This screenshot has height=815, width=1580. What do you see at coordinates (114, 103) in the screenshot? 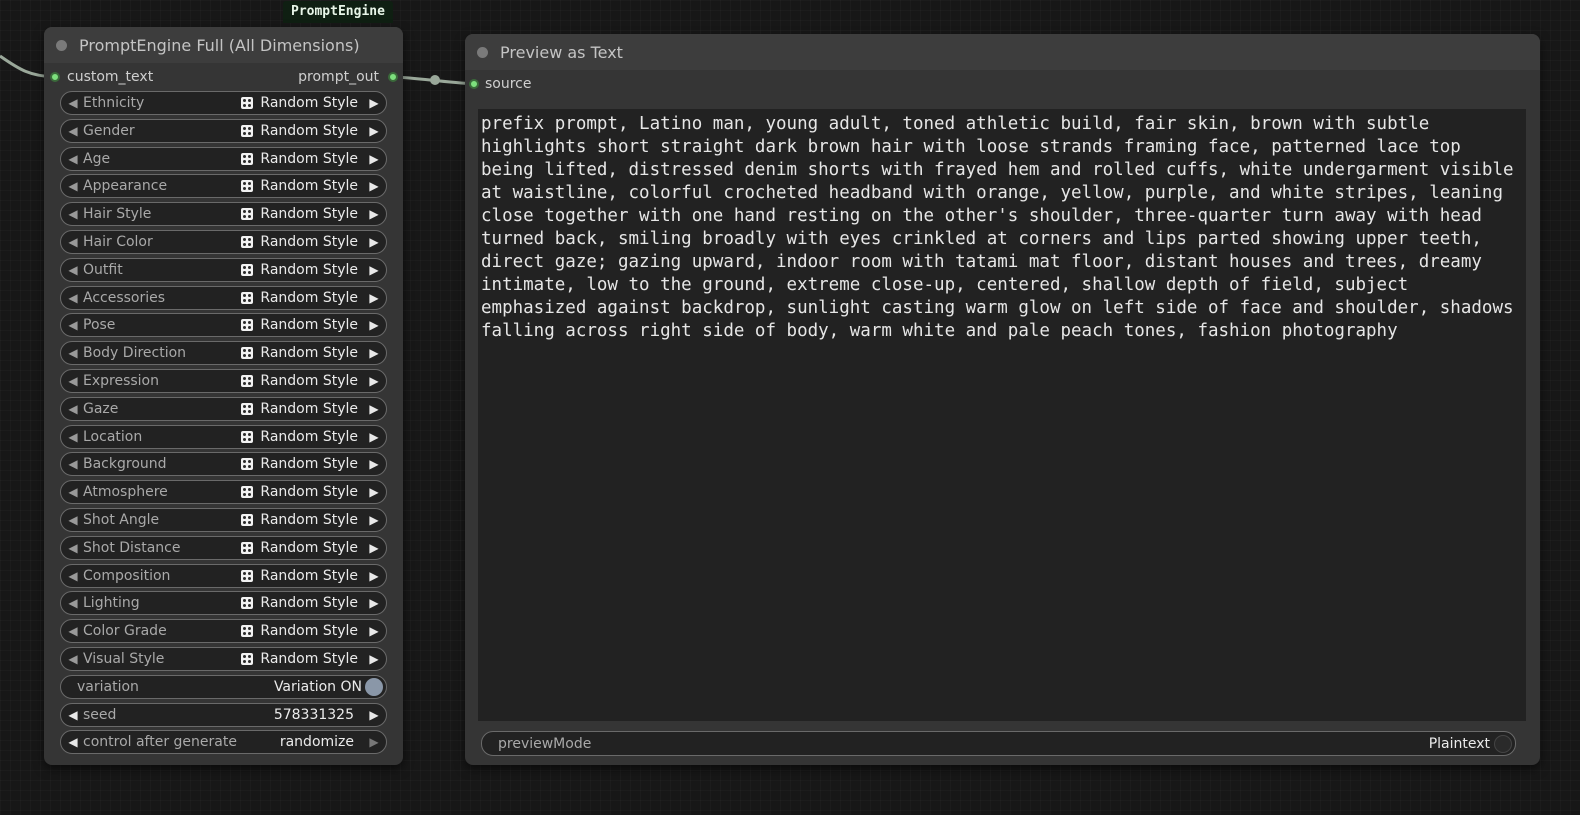
I see `widget-label: Ethnicity` at bounding box center [114, 103].